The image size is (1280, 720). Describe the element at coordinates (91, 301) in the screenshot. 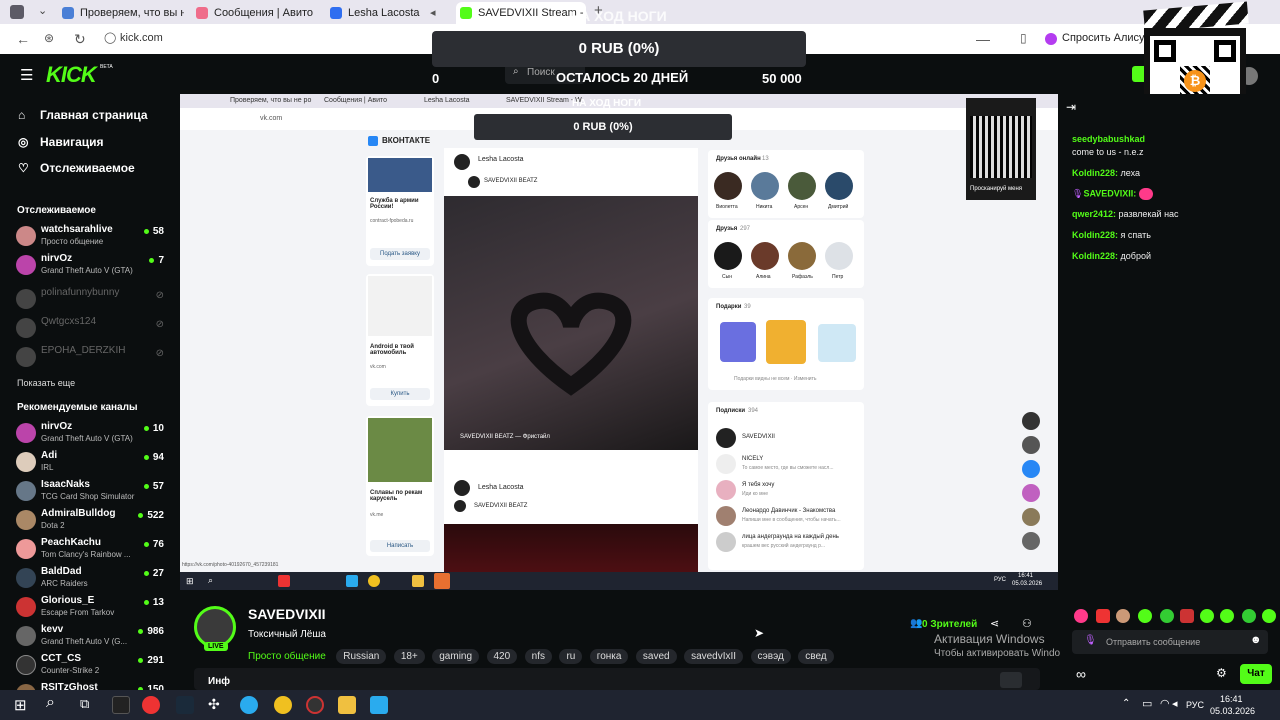

I see `followed-channel-polinafunnybunny: polinafunnybunny ⊘` at that location.